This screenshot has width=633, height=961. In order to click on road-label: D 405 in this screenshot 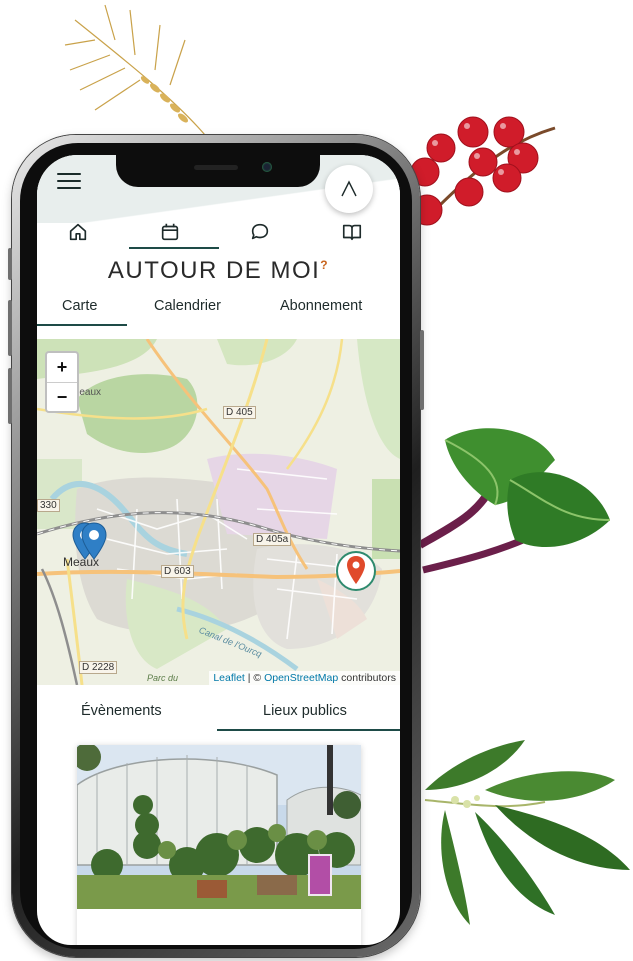, I will do `click(239, 412)`.